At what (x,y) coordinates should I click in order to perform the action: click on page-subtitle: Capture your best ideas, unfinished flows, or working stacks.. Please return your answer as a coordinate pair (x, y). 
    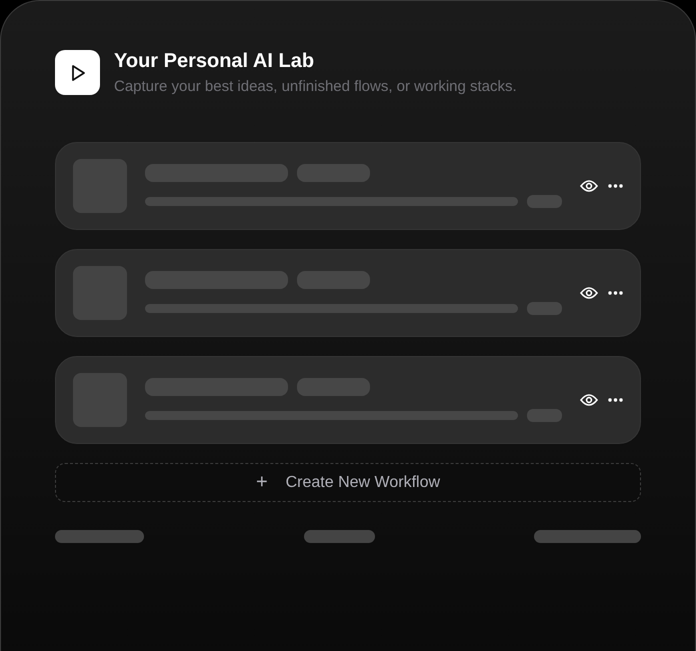
    Looking at the image, I should click on (315, 86).